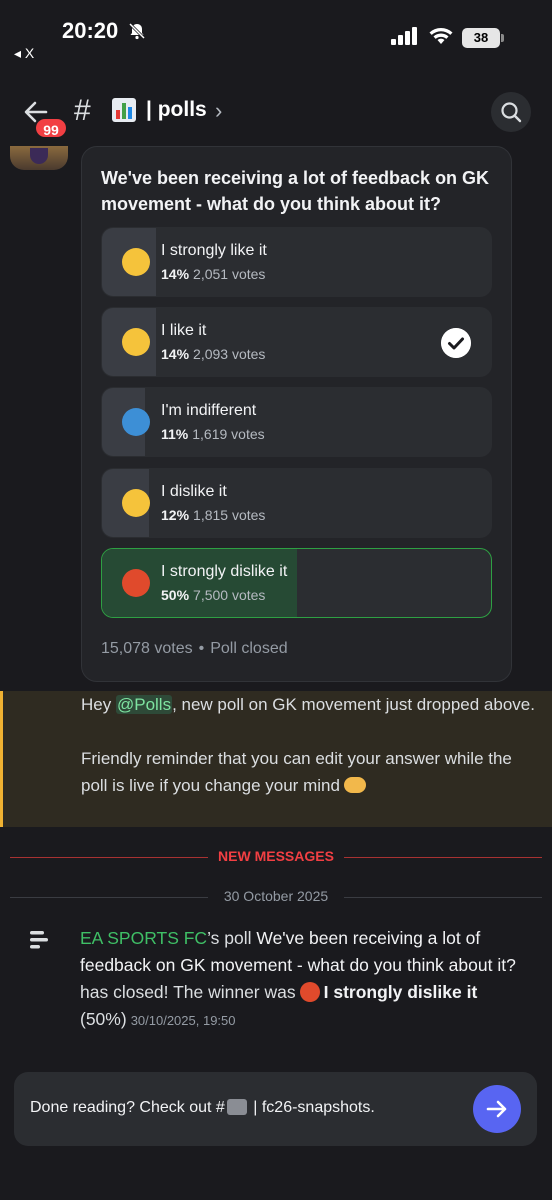 The width and height of the screenshot is (552, 1200). I want to click on arrow-right-icon, so click(496, 1109).